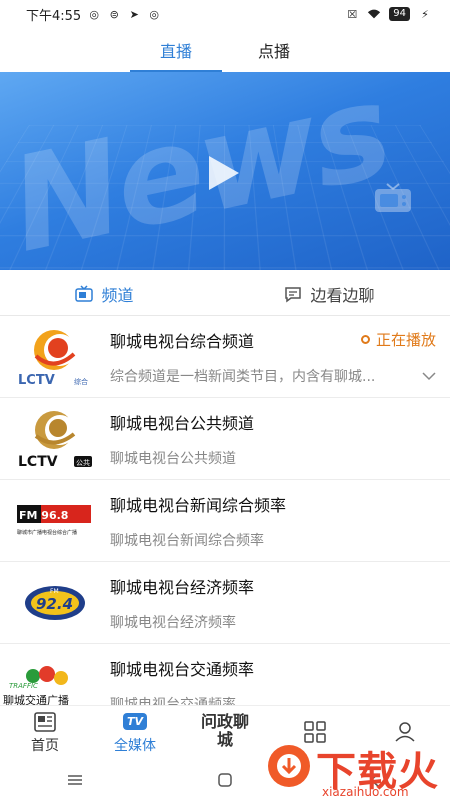 The image size is (450, 800). I want to click on status-time: 下午4:55, so click(54, 16).